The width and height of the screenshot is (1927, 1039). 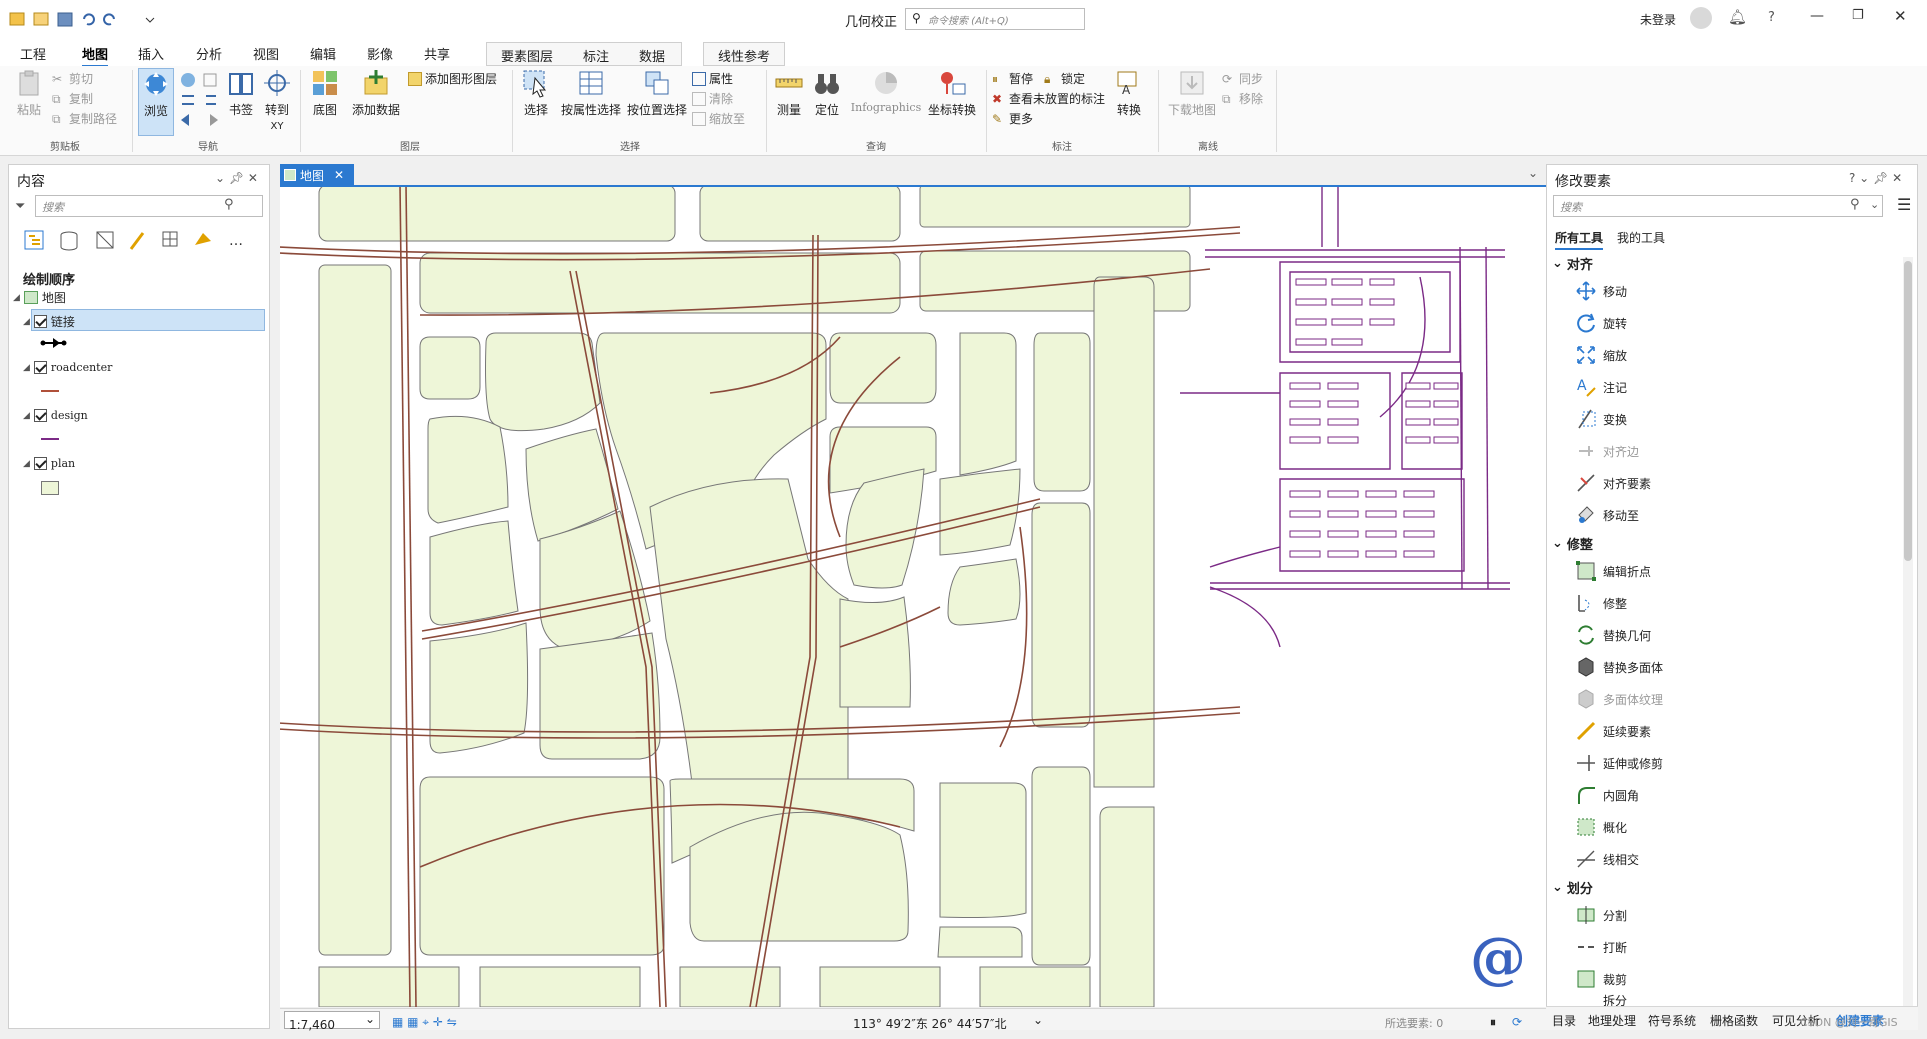 What do you see at coordinates (1601, 419) in the screenshot?
I see `tool-transform: 变换` at bounding box center [1601, 419].